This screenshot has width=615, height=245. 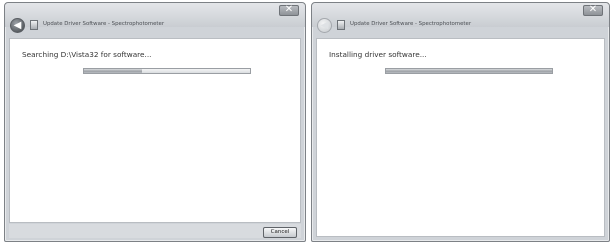 What do you see at coordinates (280, 232) in the screenshot?
I see `cancel-button: Cancel` at bounding box center [280, 232].